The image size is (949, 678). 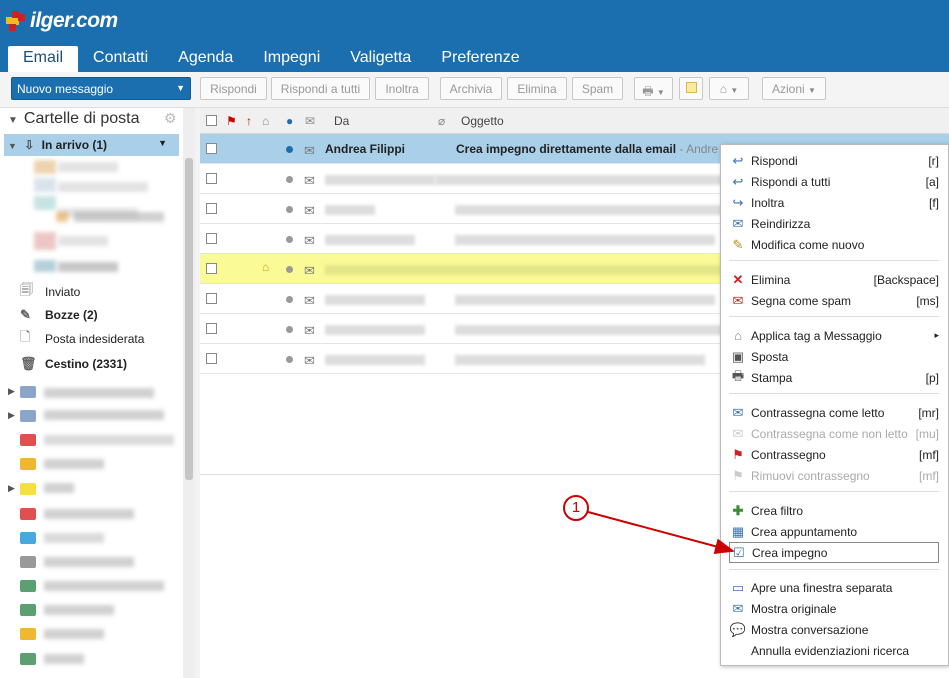 What do you see at coordinates (834, 335) in the screenshot?
I see `menu-item-applica-tag: ⌂ Applica tag a Messaggio ▸` at bounding box center [834, 335].